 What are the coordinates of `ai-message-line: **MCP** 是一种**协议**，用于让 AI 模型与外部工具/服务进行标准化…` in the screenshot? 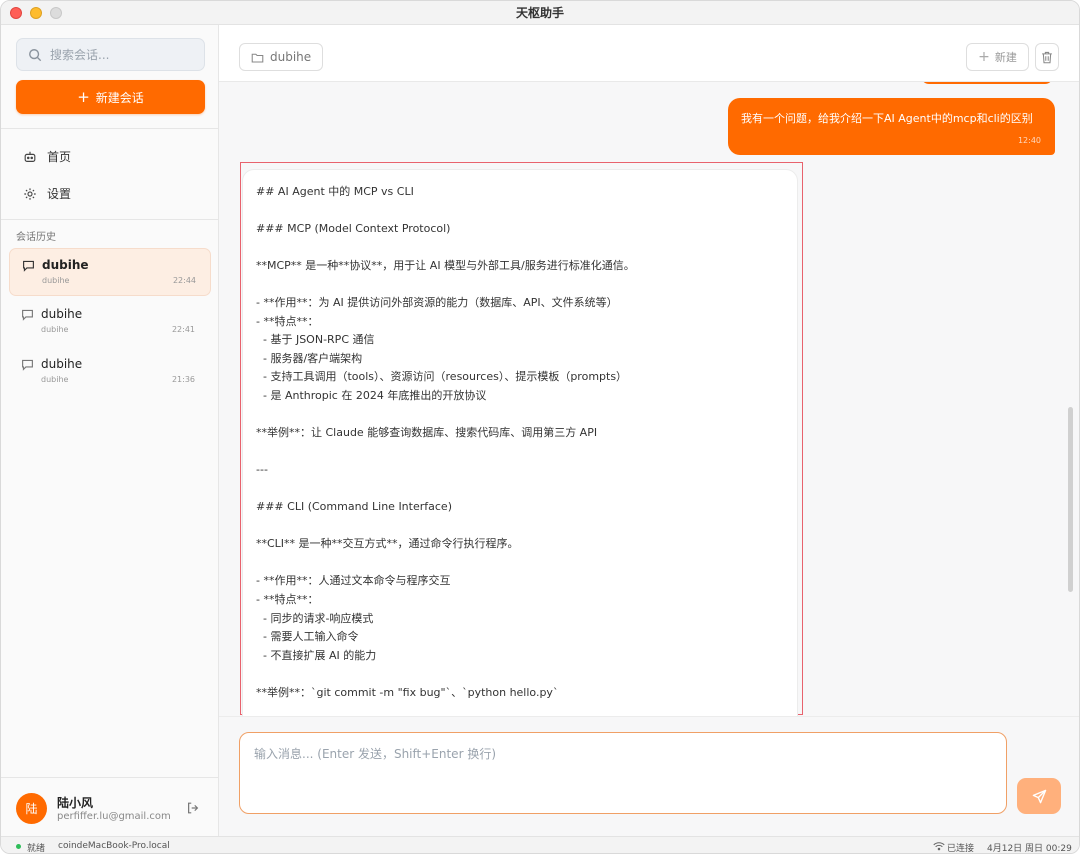 It's located at (445, 266).